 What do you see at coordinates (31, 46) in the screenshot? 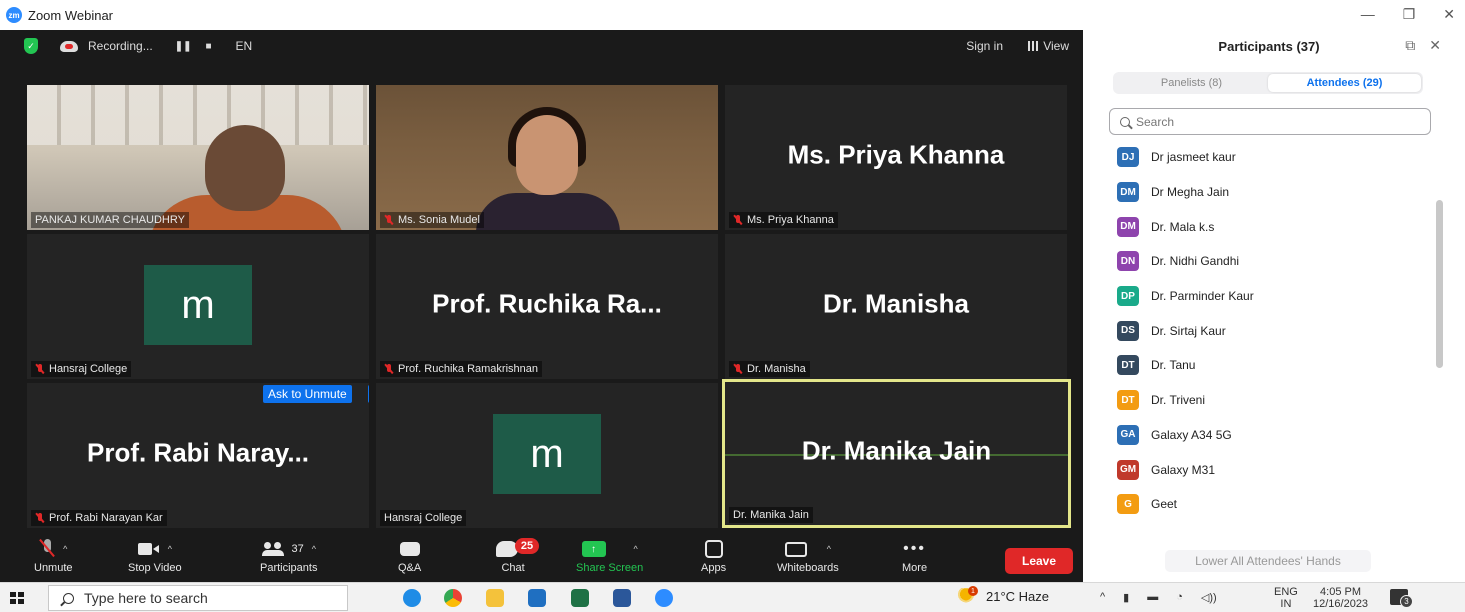
I see `security-shield-icon: ✓` at bounding box center [31, 46].